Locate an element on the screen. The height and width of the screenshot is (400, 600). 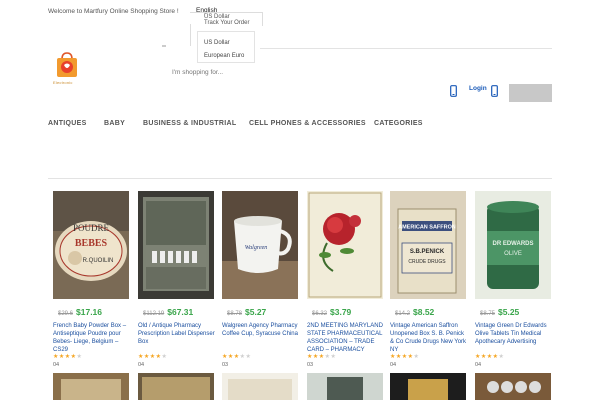
phone-icon is located at coordinates (453, 91).